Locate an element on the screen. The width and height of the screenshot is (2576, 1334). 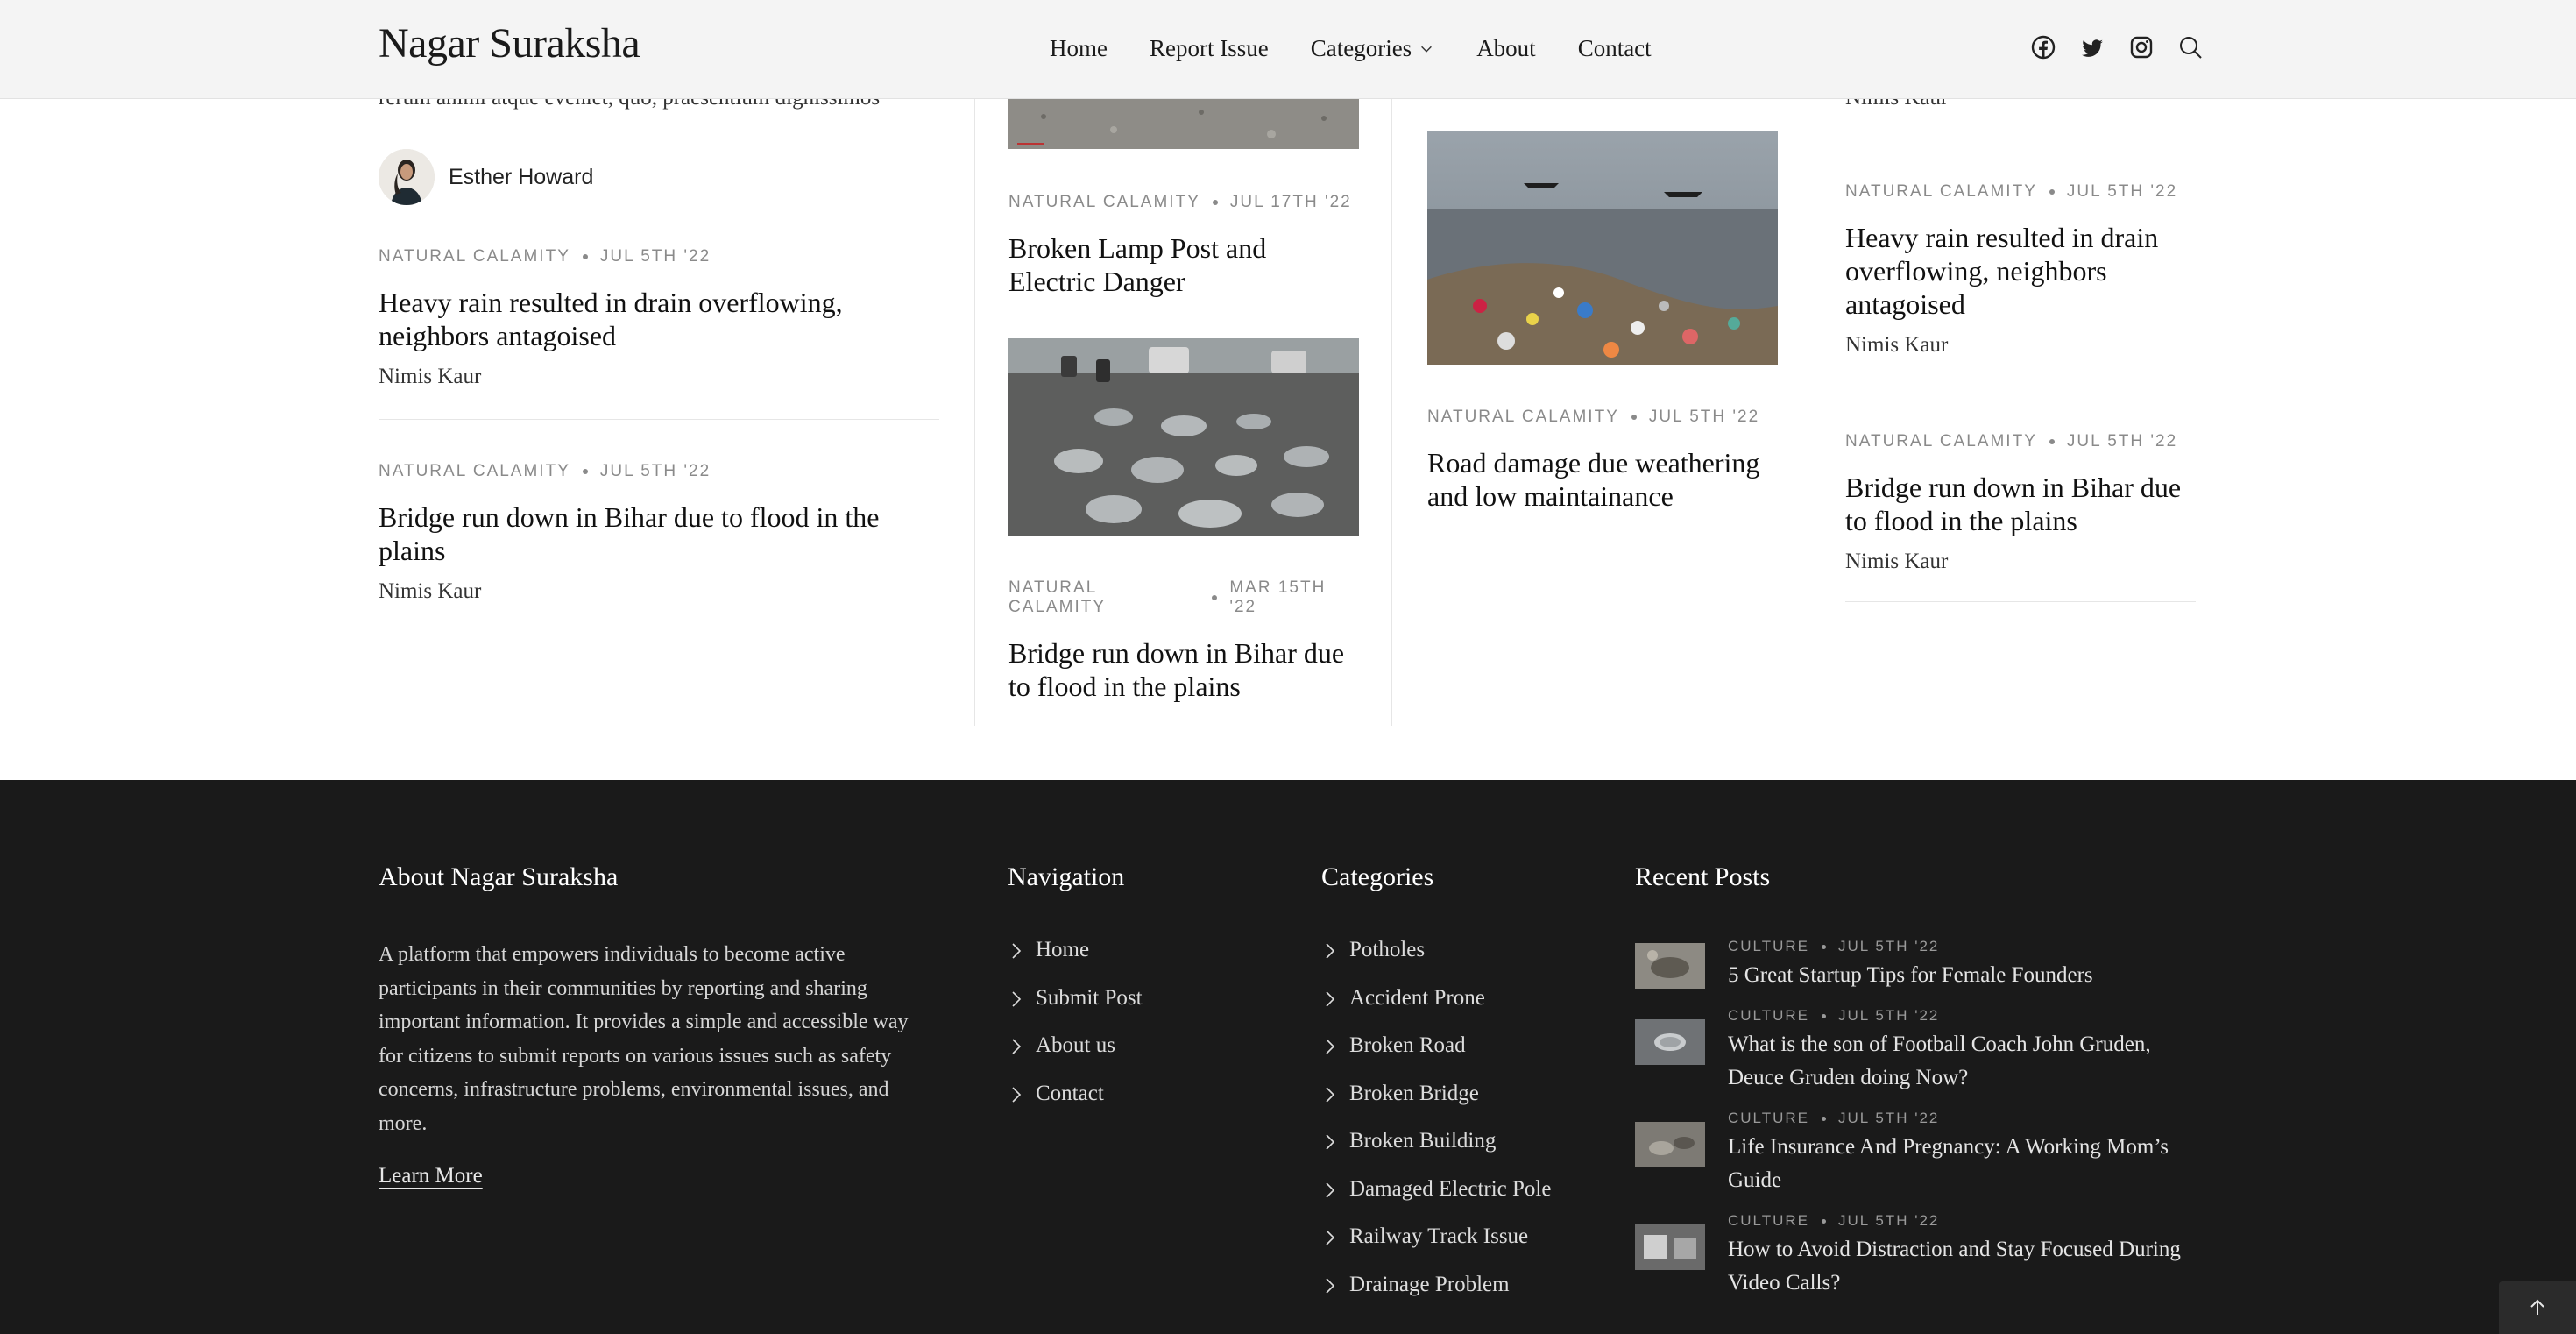
nav-report-issue: Report Issue is located at coordinates (1209, 48).